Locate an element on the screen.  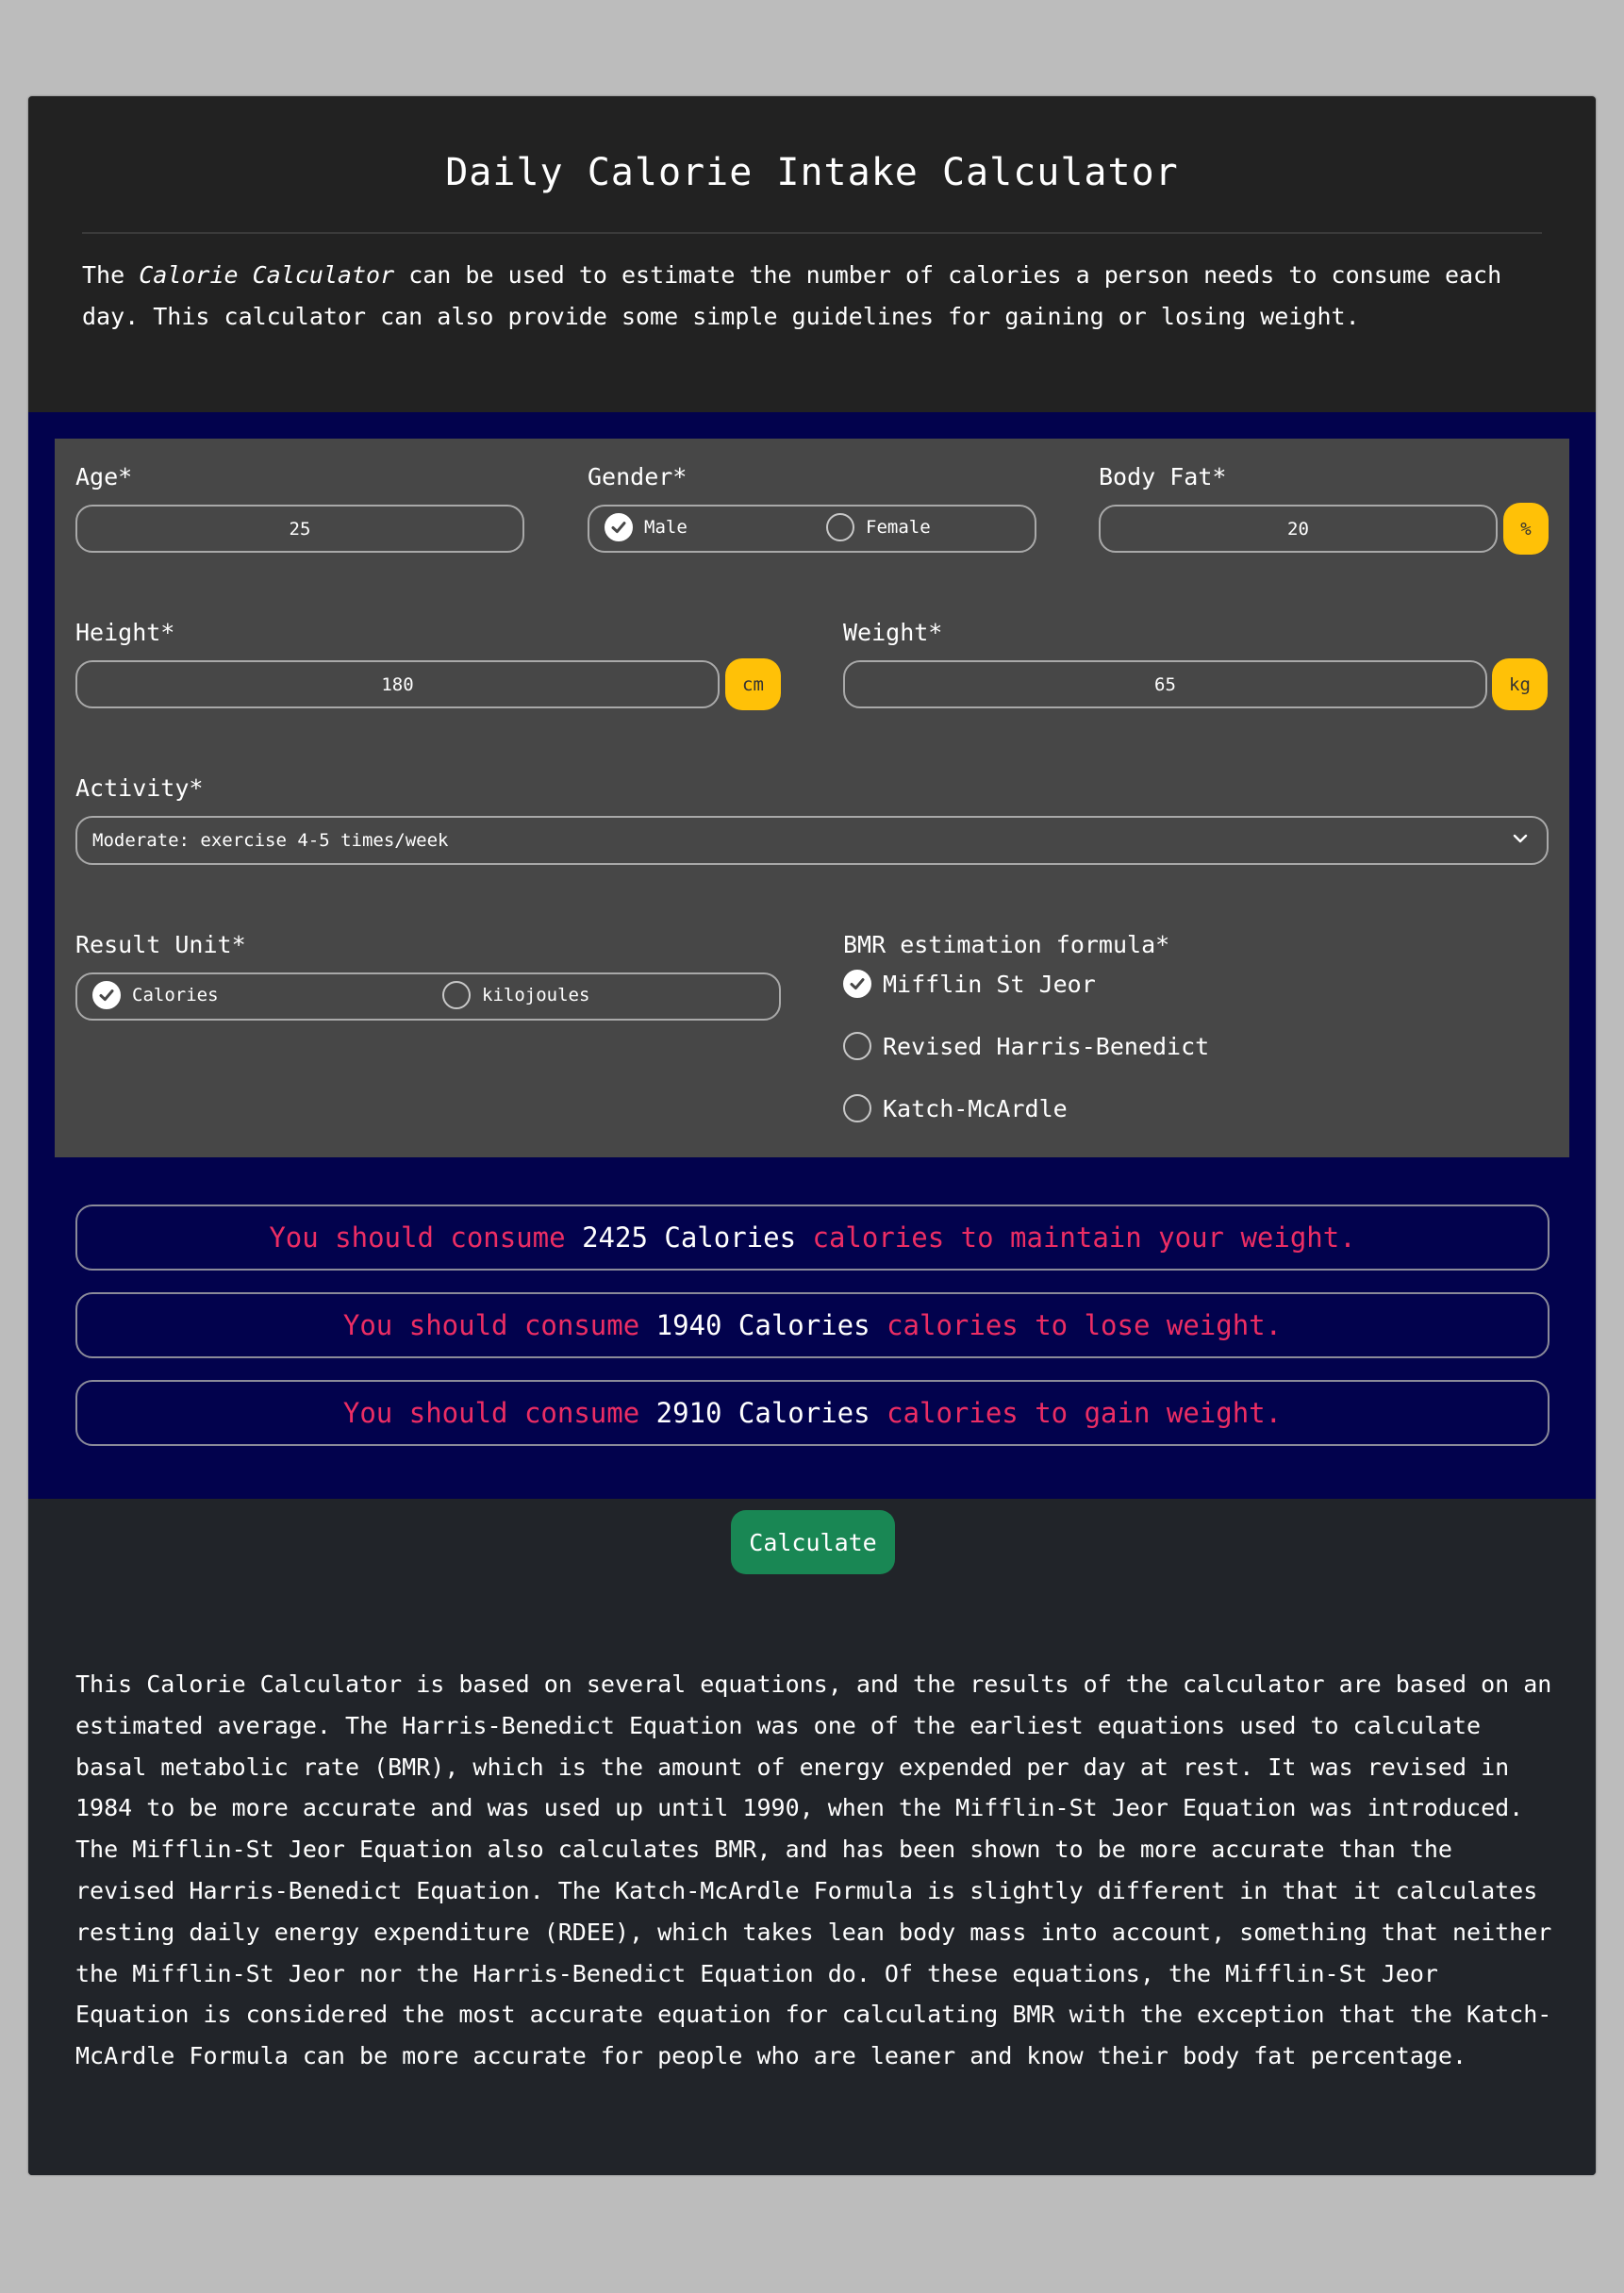
chevron-down-icon is located at coordinates (1520, 841).